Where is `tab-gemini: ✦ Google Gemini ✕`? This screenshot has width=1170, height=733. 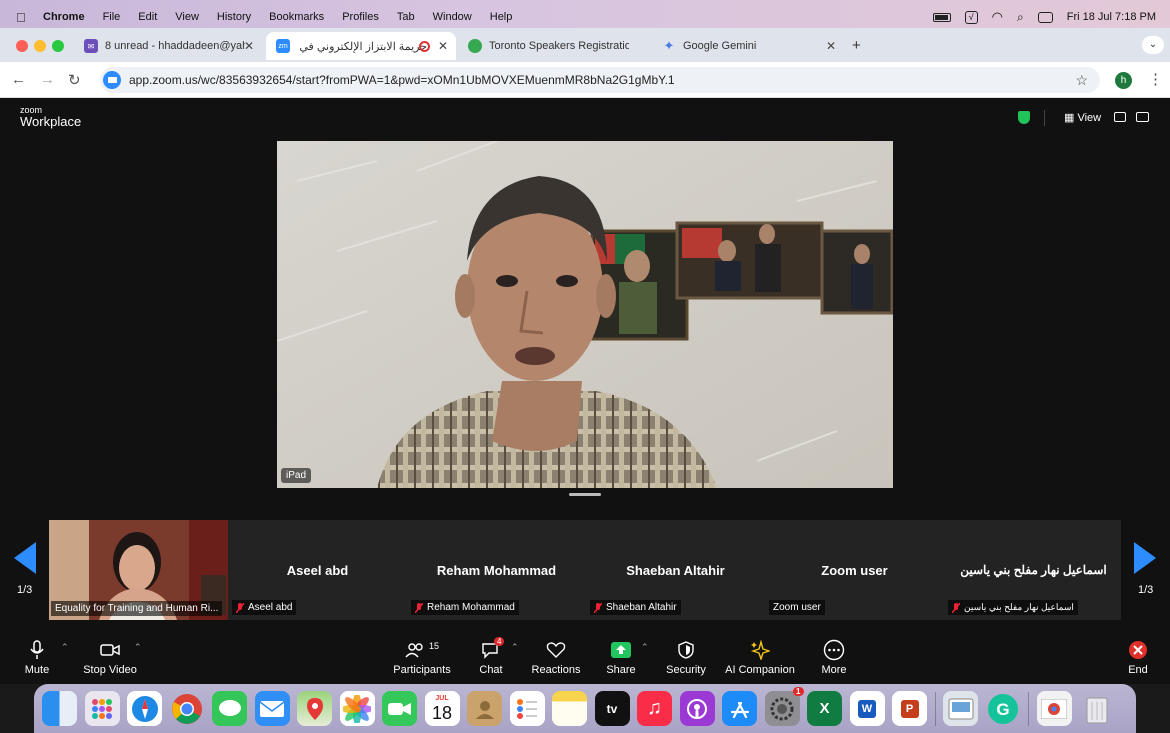 tab-gemini: ✦ Google Gemini ✕ is located at coordinates (748, 46).